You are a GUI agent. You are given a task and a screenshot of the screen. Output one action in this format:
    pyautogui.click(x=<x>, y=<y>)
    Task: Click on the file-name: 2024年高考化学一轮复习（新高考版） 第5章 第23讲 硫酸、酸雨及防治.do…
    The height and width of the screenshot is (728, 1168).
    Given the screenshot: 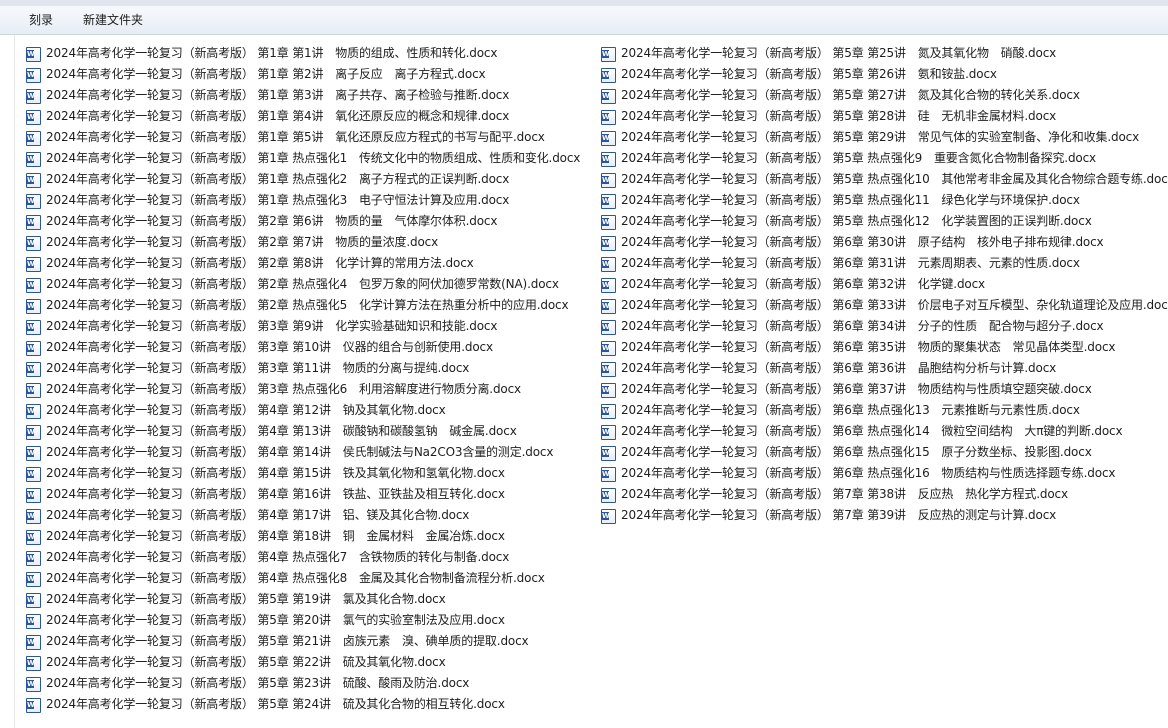 What is the action you would take?
    pyautogui.click(x=258, y=683)
    